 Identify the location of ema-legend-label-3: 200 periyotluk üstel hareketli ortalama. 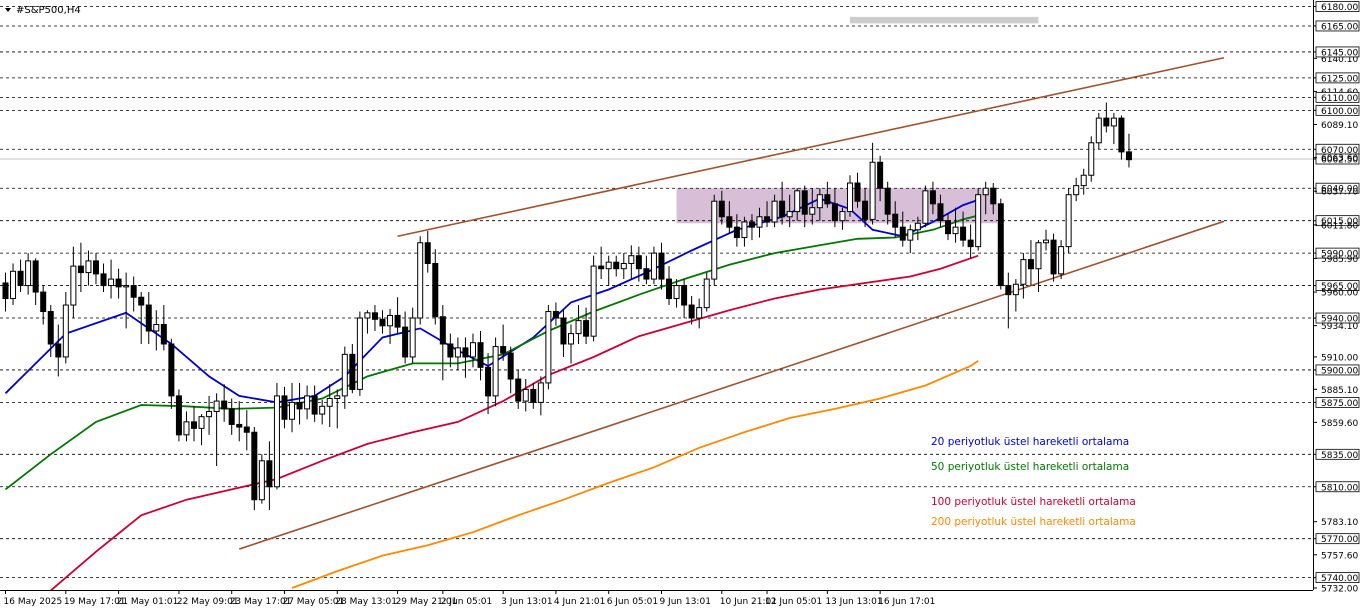
(1033, 522).